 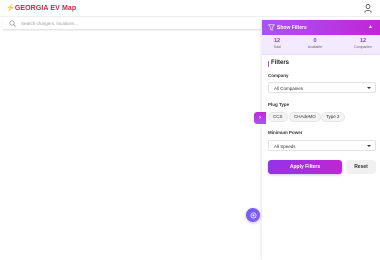 I want to click on plug-type-label: Plug Type, so click(x=279, y=104).